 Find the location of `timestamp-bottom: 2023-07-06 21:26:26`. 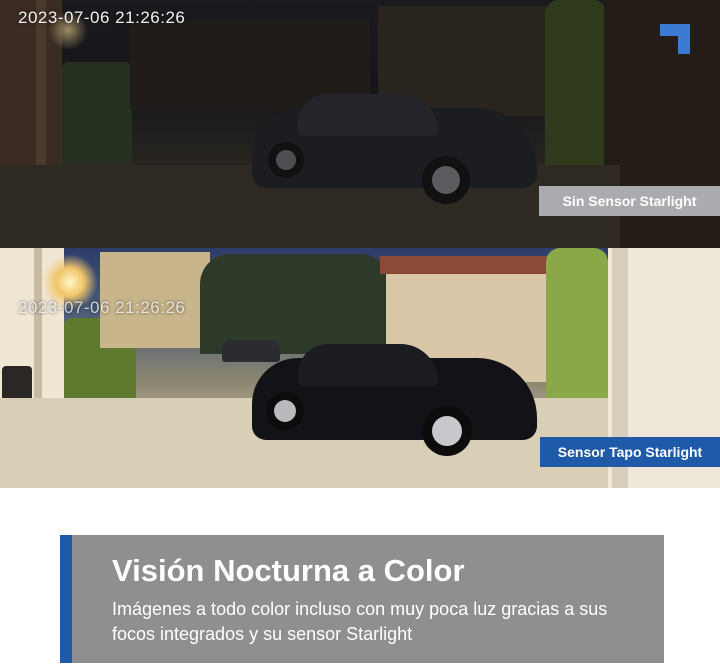

timestamp-bottom: 2023-07-06 21:26:26 is located at coordinates (102, 307).